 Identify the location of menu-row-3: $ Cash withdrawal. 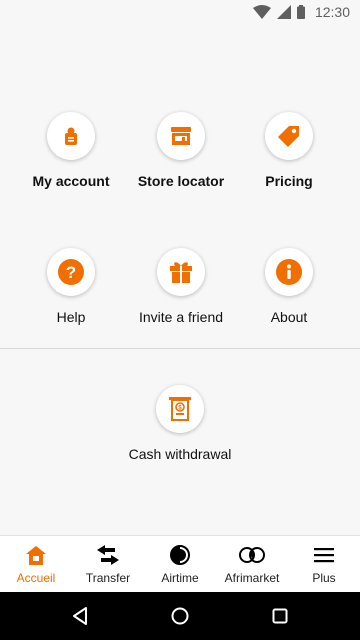
(180, 430).